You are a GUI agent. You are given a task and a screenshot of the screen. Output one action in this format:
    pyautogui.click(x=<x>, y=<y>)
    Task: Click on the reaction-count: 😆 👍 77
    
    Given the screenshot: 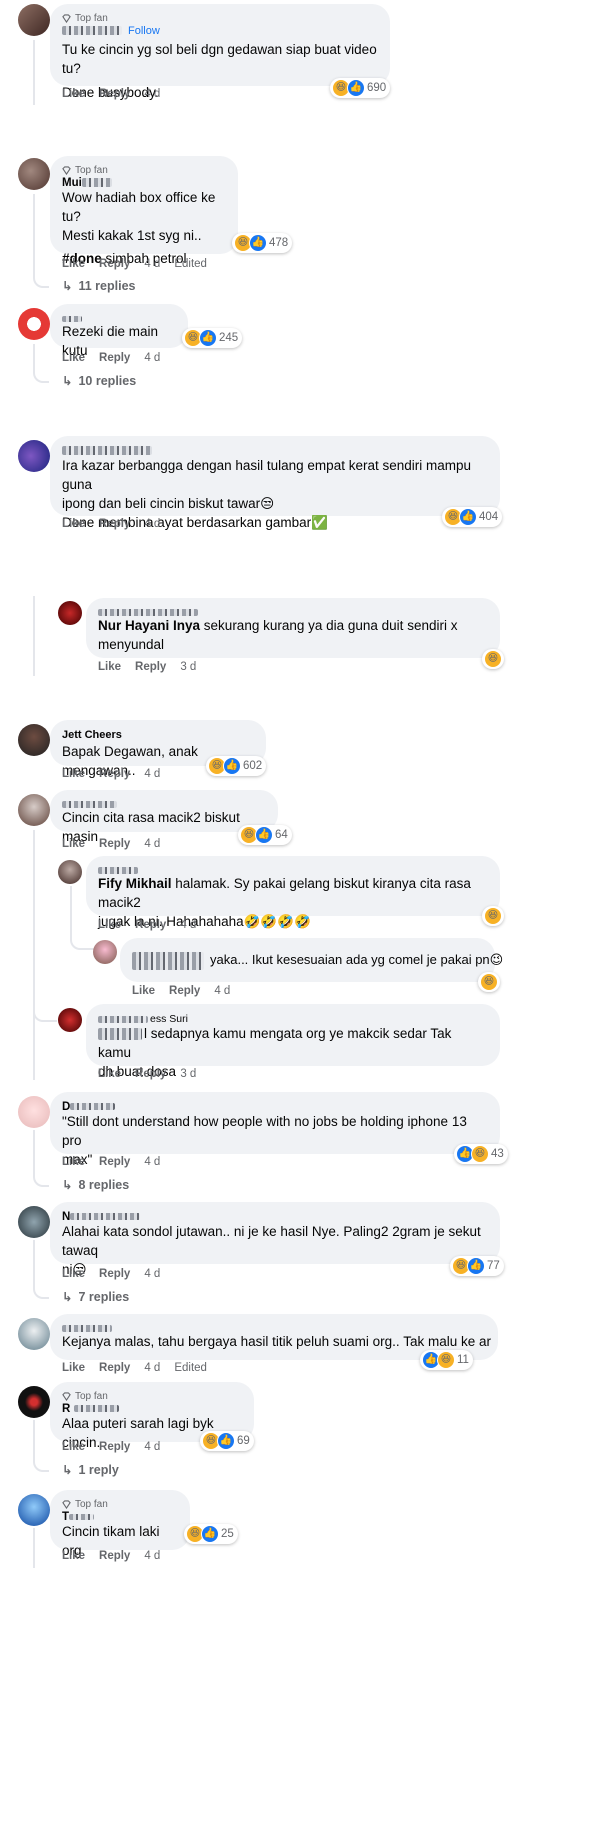 What is the action you would take?
    pyautogui.click(x=477, y=1266)
    